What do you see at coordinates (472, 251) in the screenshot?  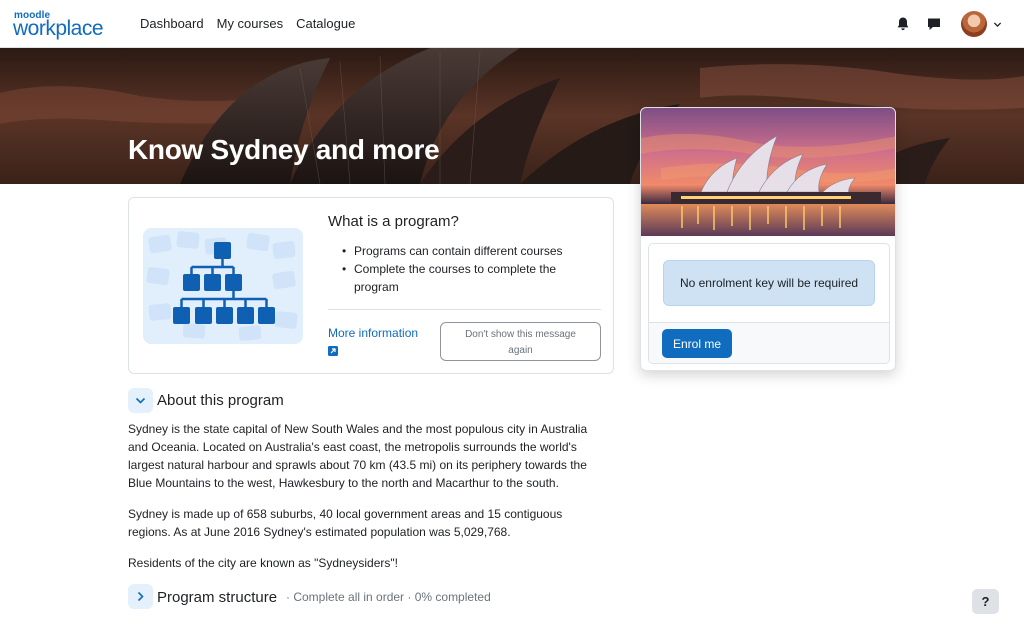 I see `list-item: Programs can contain different courses` at bounding box center [472, 251].